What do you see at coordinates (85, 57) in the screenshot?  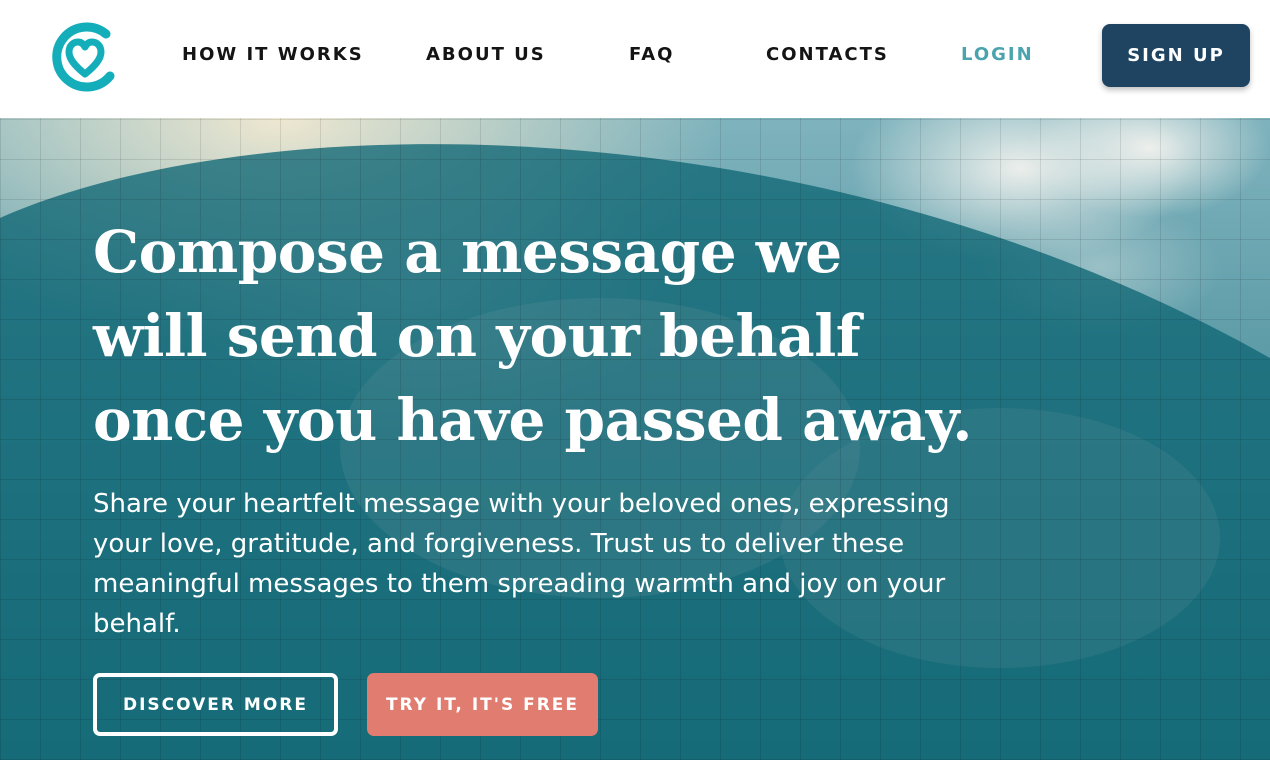 I see `heart-circle-logo-icon` at bounding box center [85, 57].